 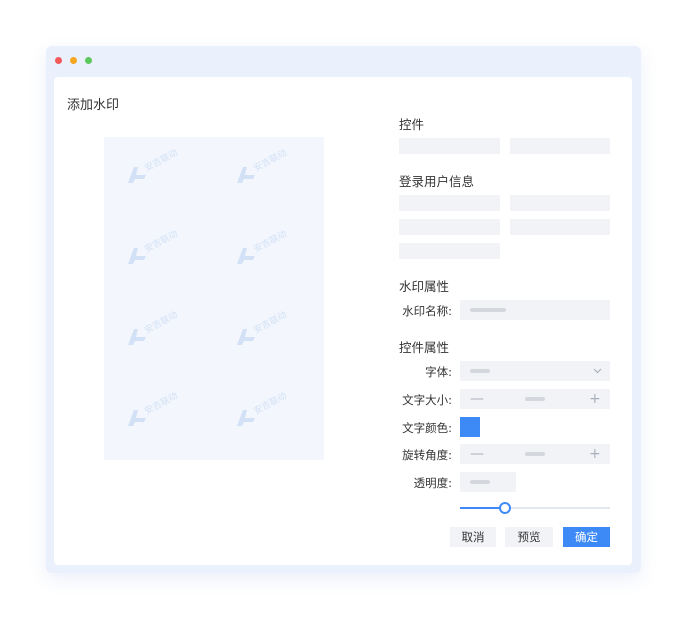 What do you see at coordinates (535, 310) in the screenshot?
I see `watermark-name-input` at bounding box center [535, 310].